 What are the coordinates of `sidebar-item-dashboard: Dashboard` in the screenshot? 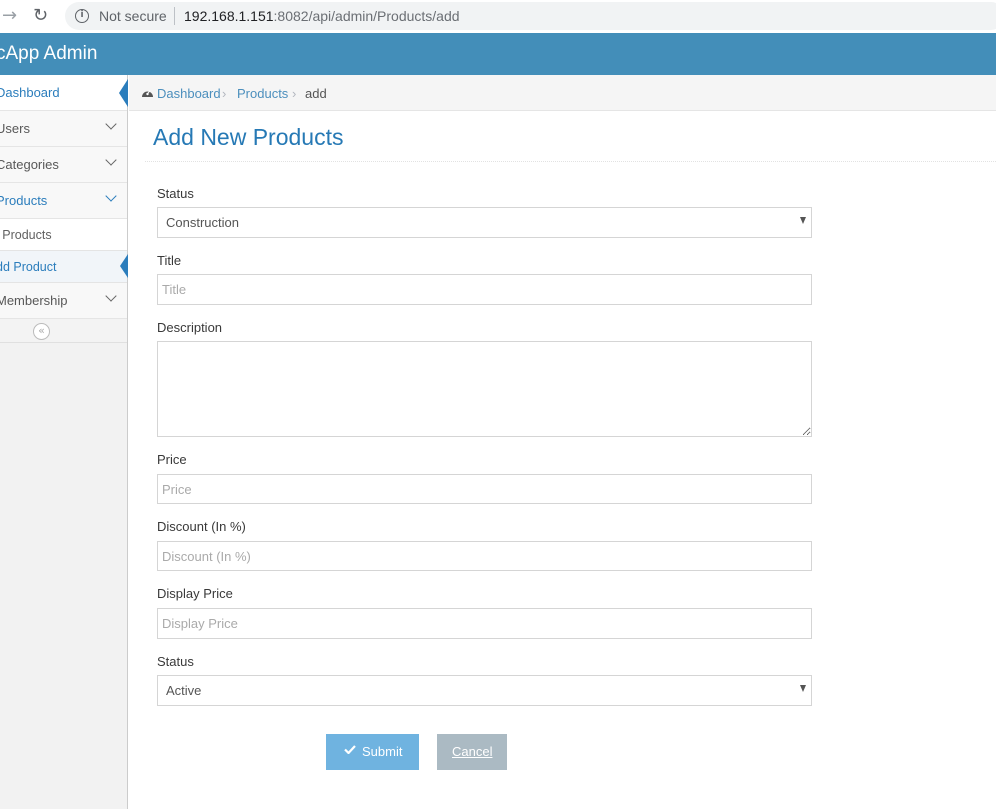 It's located at (64, 93).